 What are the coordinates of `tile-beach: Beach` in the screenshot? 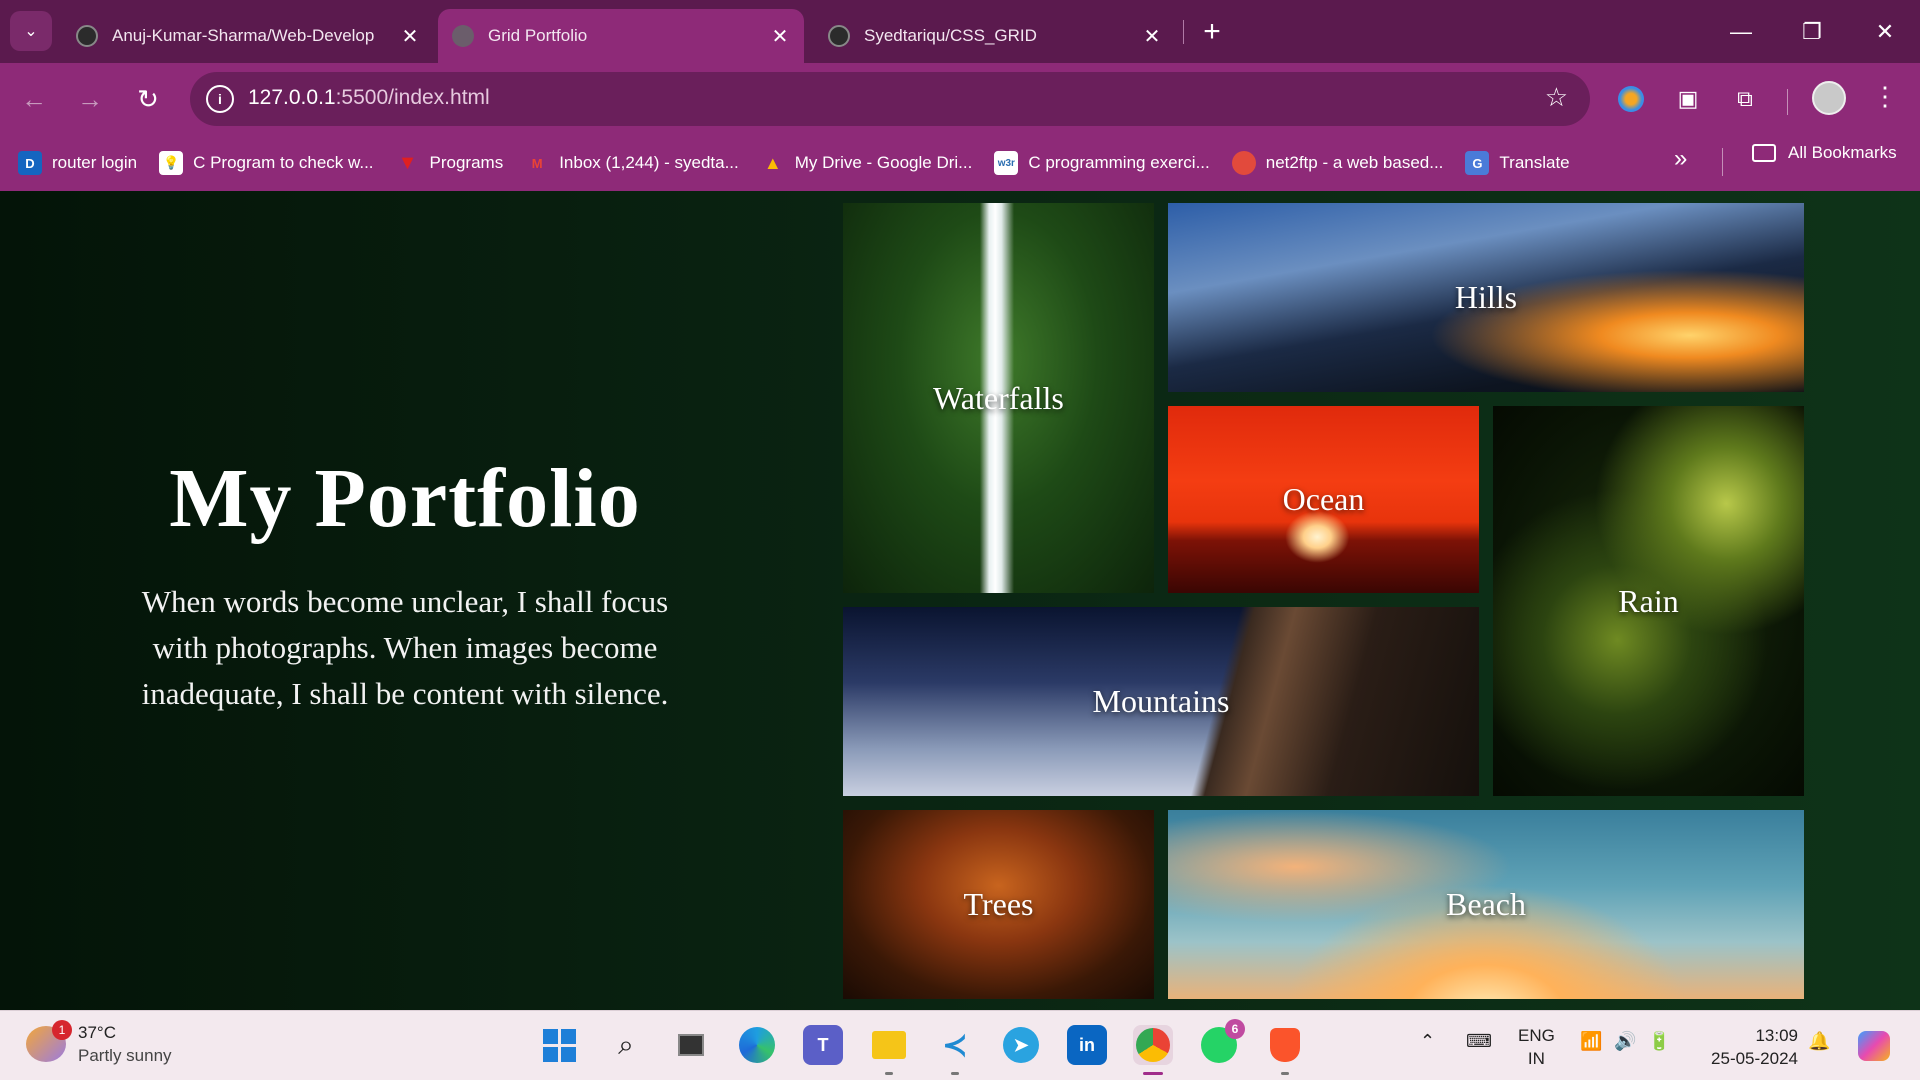 It's located at (1486, 904).